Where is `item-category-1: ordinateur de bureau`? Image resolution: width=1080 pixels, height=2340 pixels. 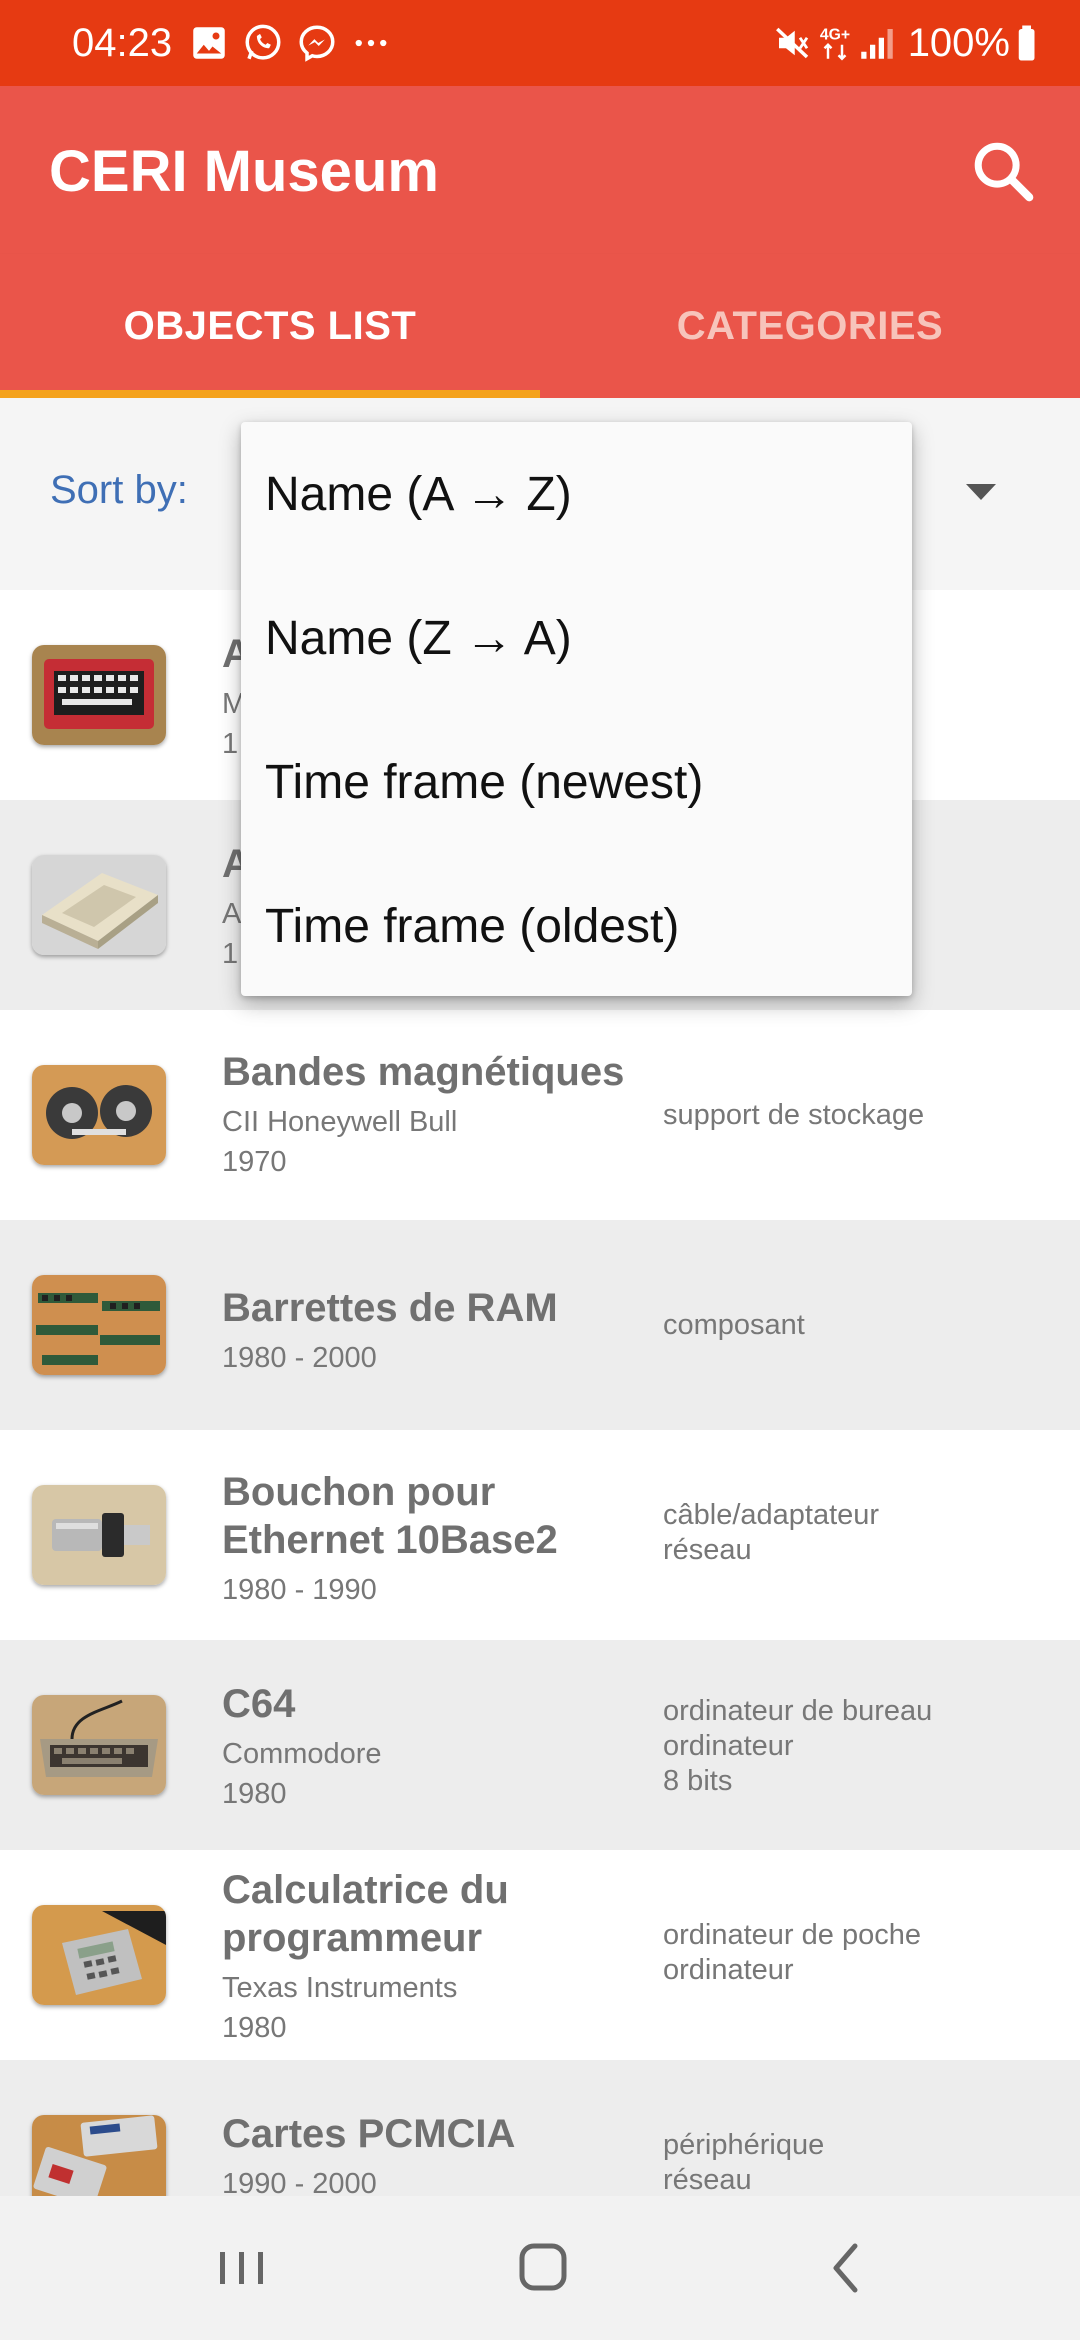 item-category-1: ordinateur de bureau is located at coordinates (798, 1711).